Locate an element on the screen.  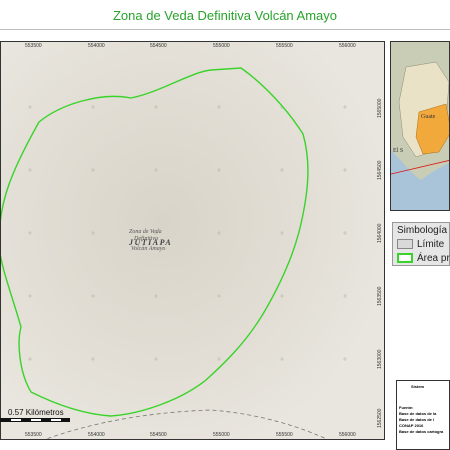
zone-label-1: Zona de Veda is located at coordinates (145, 232).